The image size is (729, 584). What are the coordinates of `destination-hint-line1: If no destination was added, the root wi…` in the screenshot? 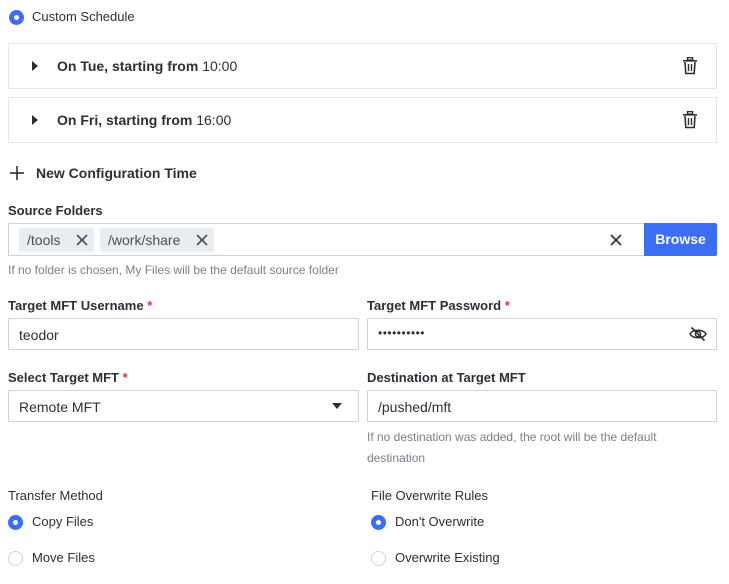 It's located at (512, 437).